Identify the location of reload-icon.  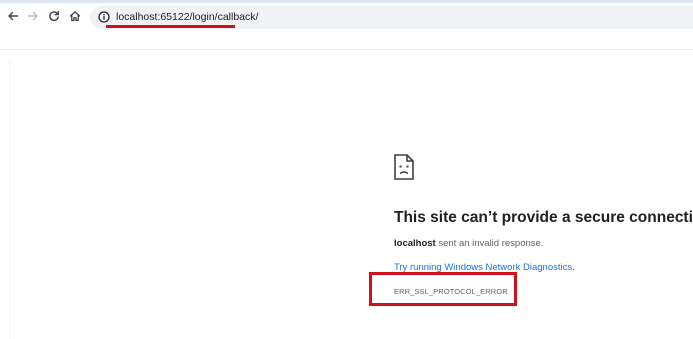
(54, 15).